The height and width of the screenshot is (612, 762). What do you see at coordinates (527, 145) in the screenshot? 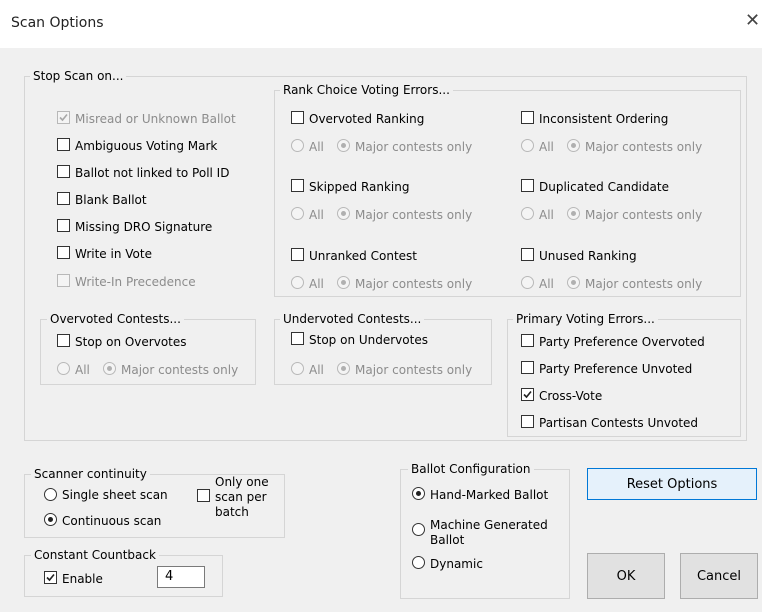
I see `inconsistent-ordering-all-radio` at bounding box center [527, 145].